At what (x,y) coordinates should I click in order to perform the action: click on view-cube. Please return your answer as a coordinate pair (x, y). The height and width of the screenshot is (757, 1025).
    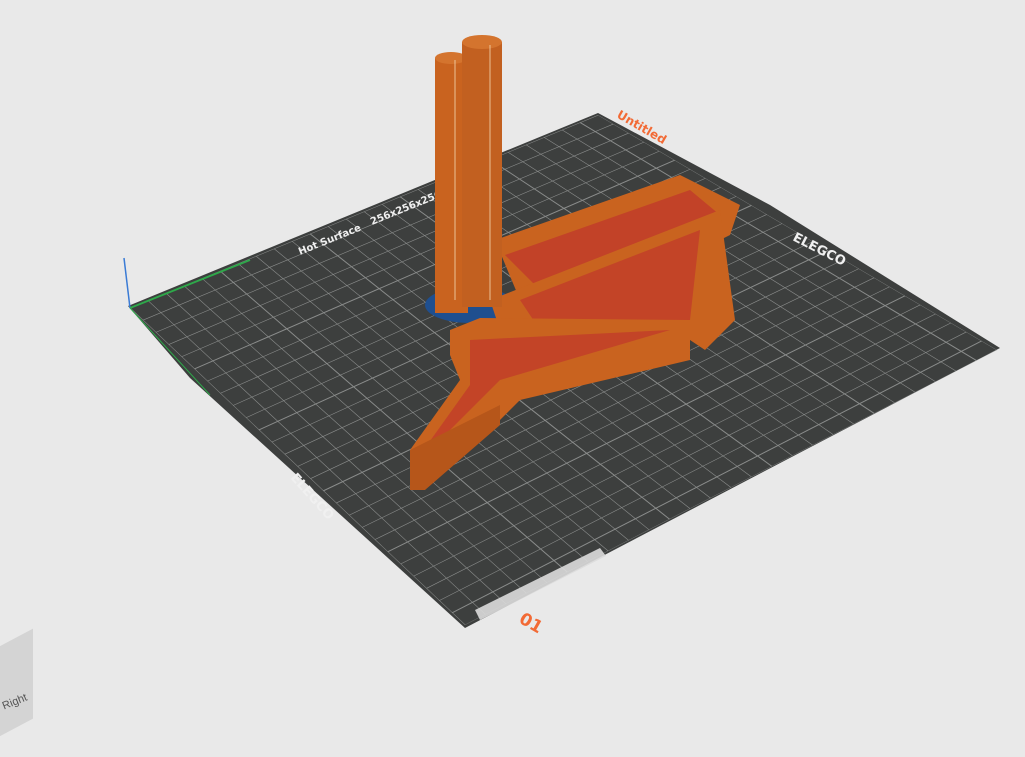
    Looking at the image, I should click on (16, 692).